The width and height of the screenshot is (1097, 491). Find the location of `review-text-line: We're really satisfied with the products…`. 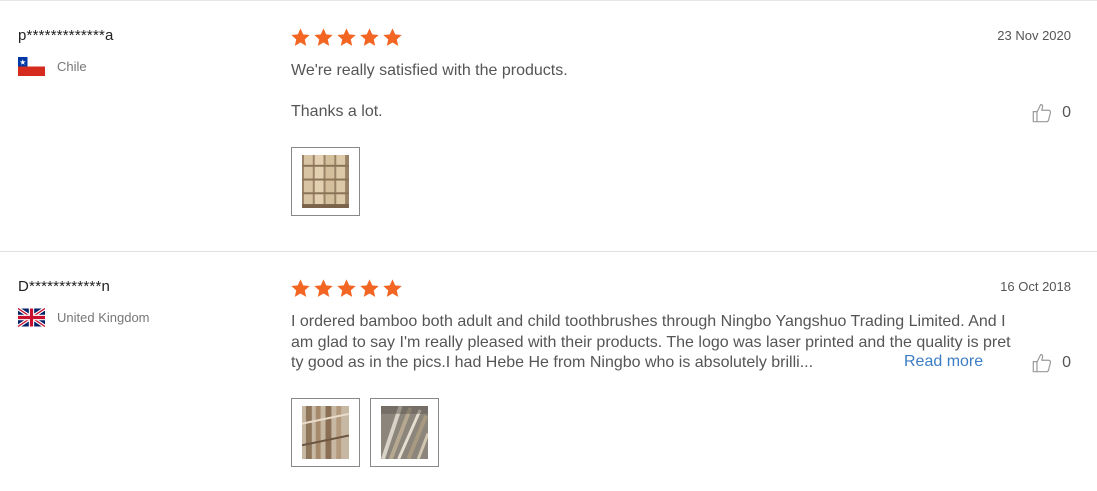

review-text-line: We're really satisfied with the products… is located at coordinates (429, 70).